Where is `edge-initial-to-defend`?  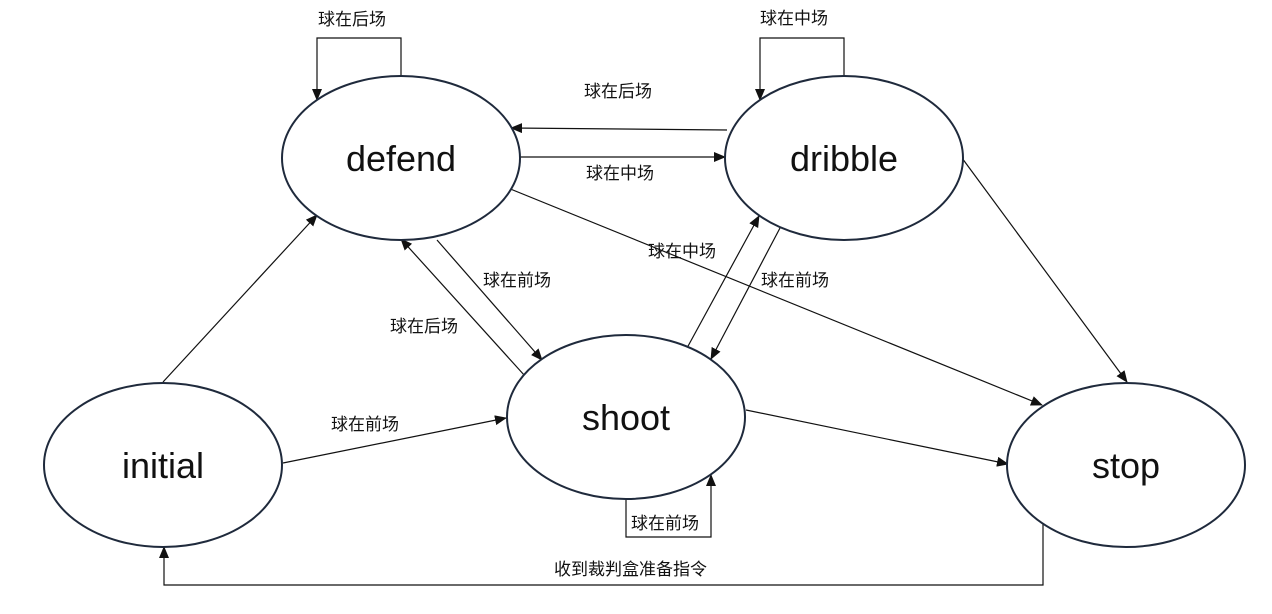 edge-initial-to-defend is located at coordinates (240, 298).